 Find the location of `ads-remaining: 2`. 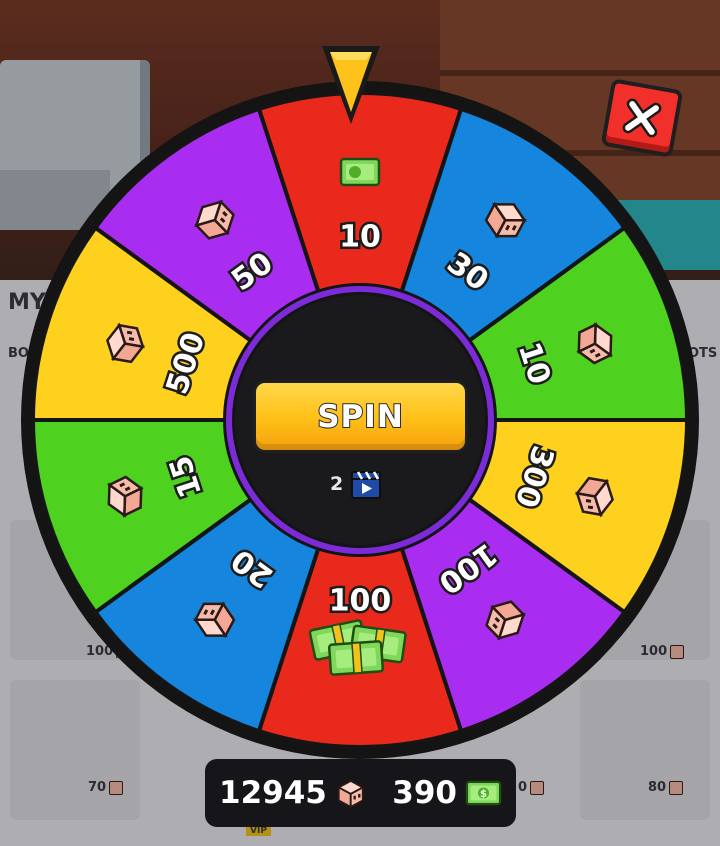

ads-remaining: 2 is located at coordinates (360, 484).